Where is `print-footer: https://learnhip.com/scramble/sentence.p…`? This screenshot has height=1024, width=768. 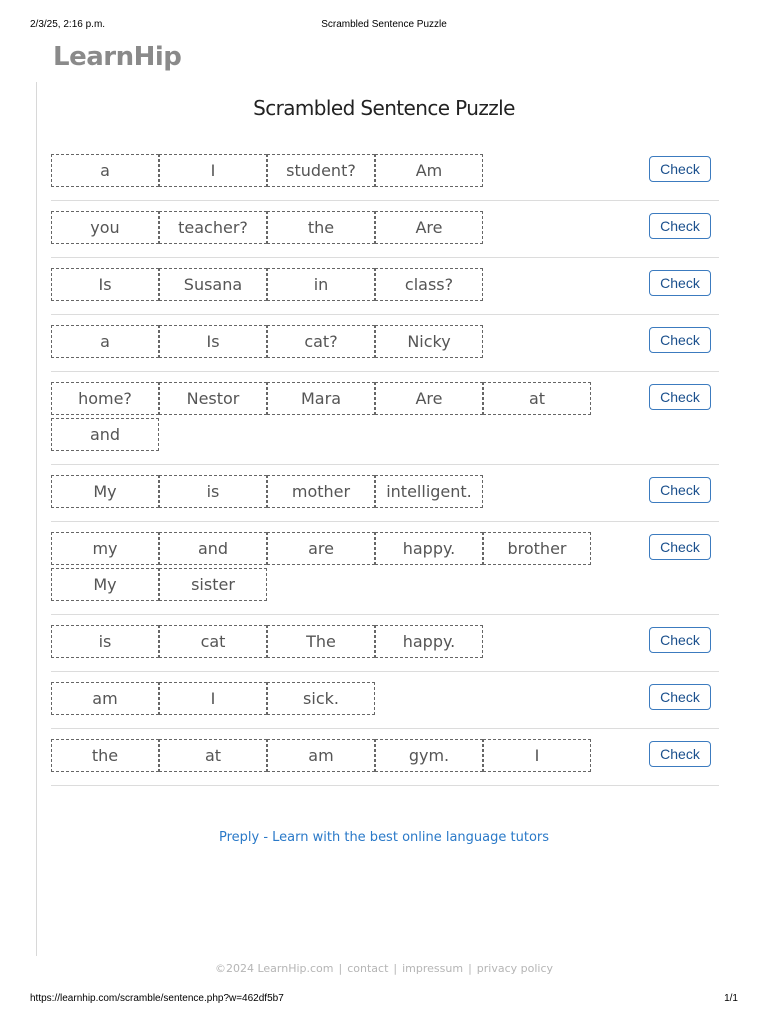 print-footer: https://learnhip.com/scramble/sentence.p… is located at coordinates (384, 1000).